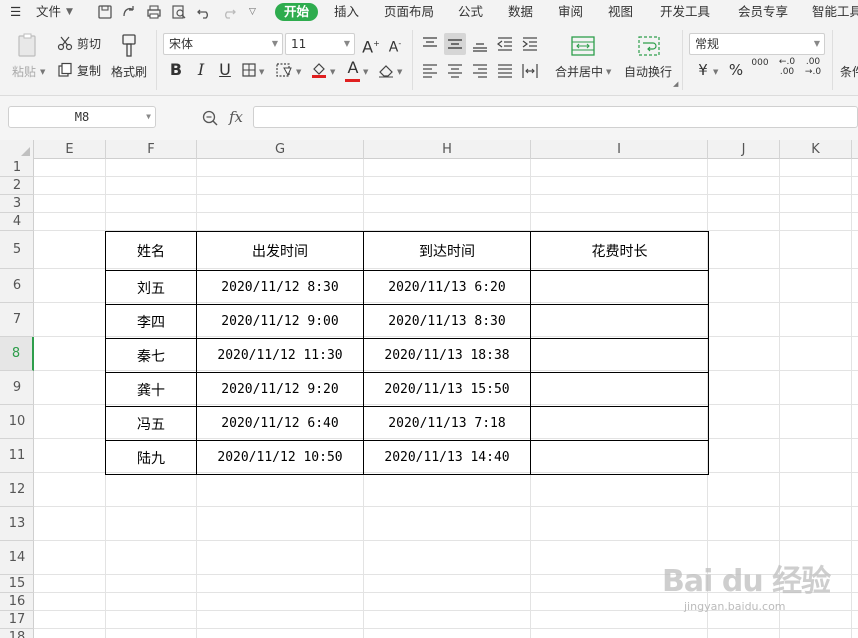  Describe the element at coordinates (17, 388) in the screenshot. I see `row-header: 9` at that location.